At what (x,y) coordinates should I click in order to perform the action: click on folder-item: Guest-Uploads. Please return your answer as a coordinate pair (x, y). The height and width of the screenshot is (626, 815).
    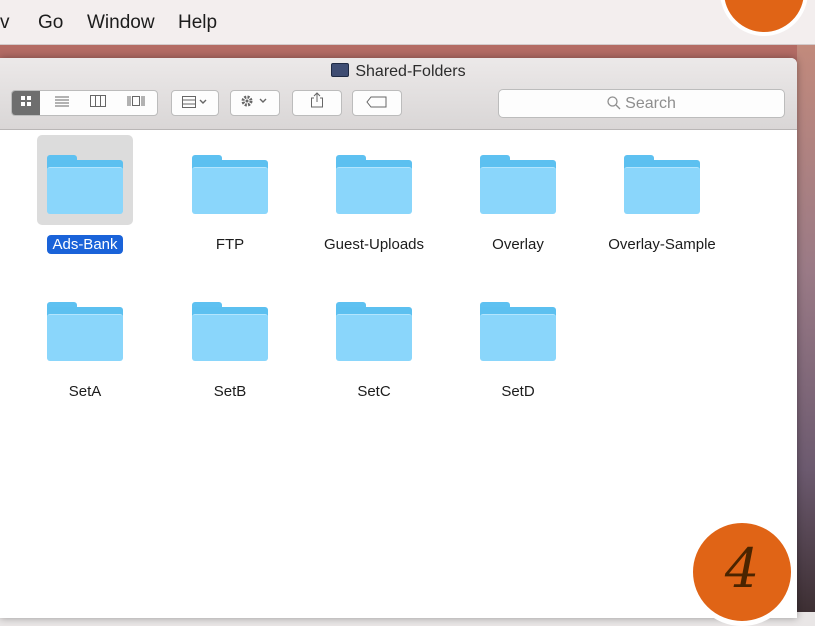
    Looking at the image, I should click on (374, 194).